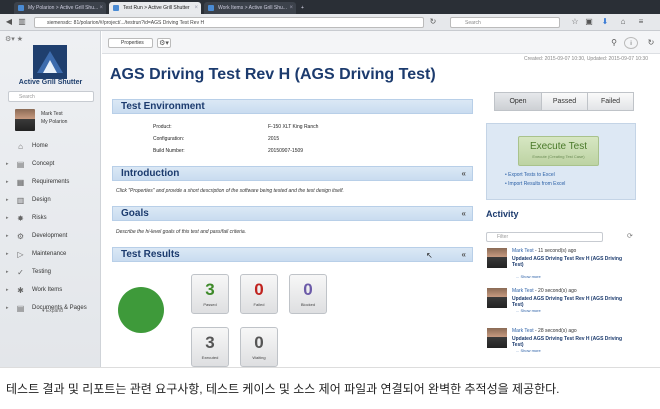 This screenshot has width=660, height=409. I want to click on execute-title: Execute Test, so click(558, 146).